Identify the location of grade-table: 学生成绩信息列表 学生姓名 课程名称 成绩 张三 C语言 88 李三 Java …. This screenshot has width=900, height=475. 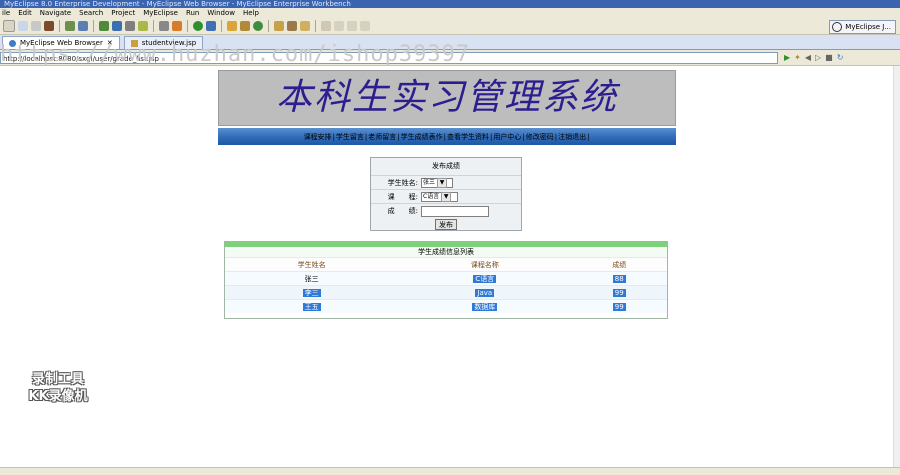
(446, 280).